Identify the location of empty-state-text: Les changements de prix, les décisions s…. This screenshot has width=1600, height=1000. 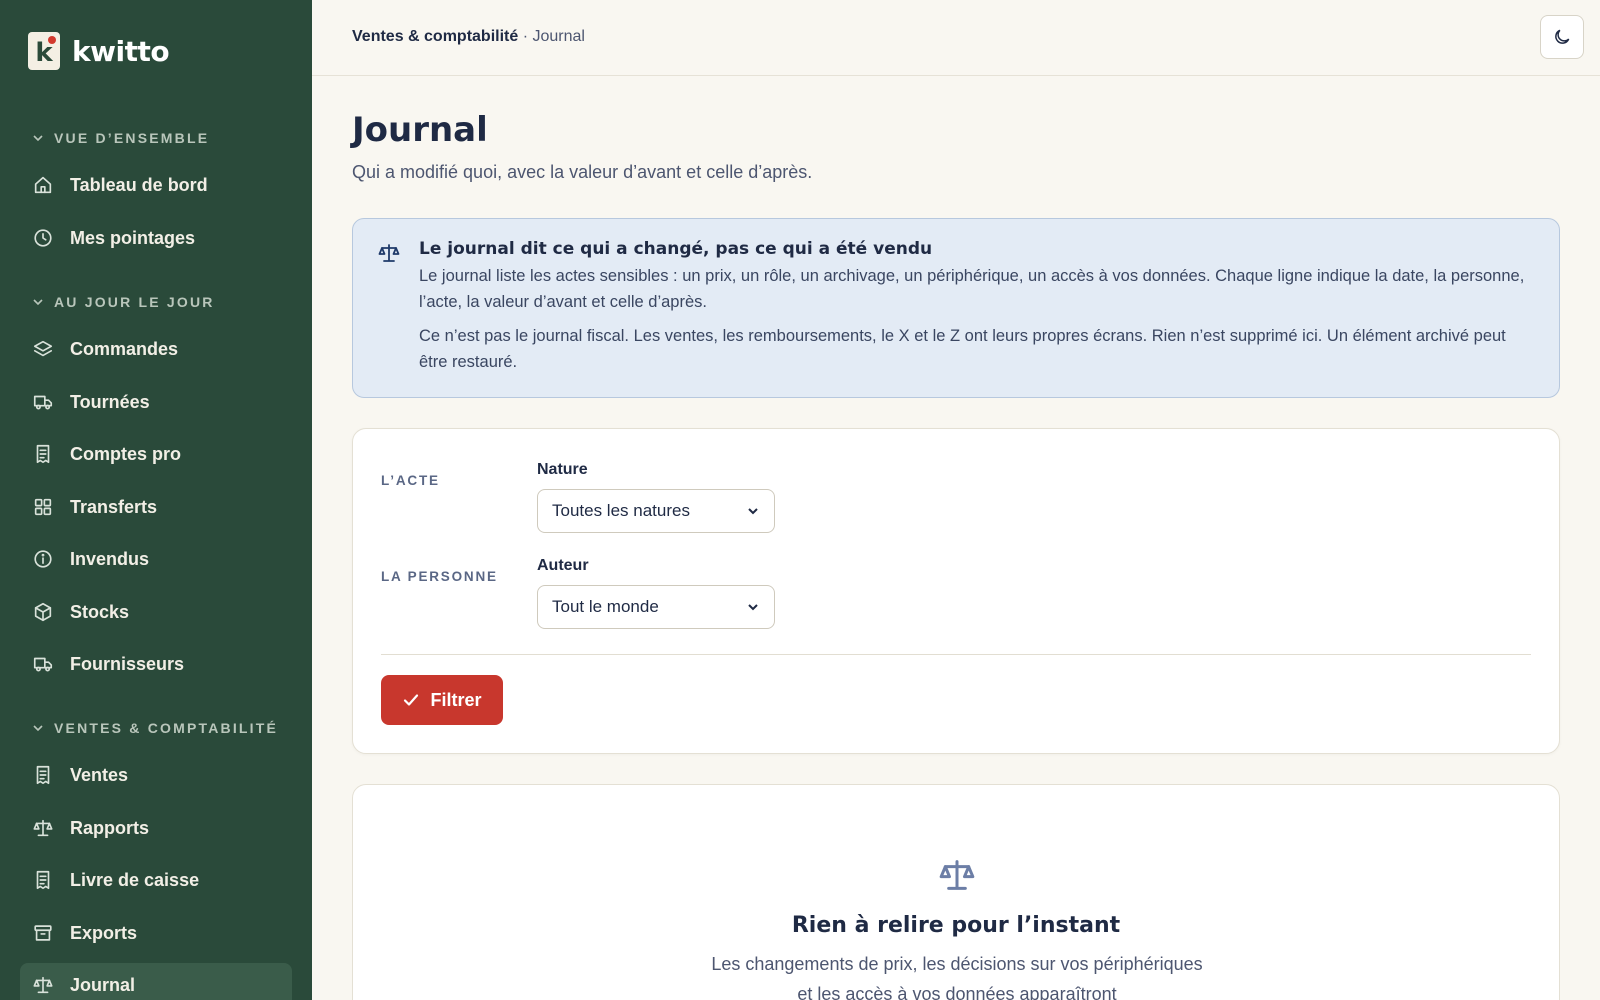
(957, 977).